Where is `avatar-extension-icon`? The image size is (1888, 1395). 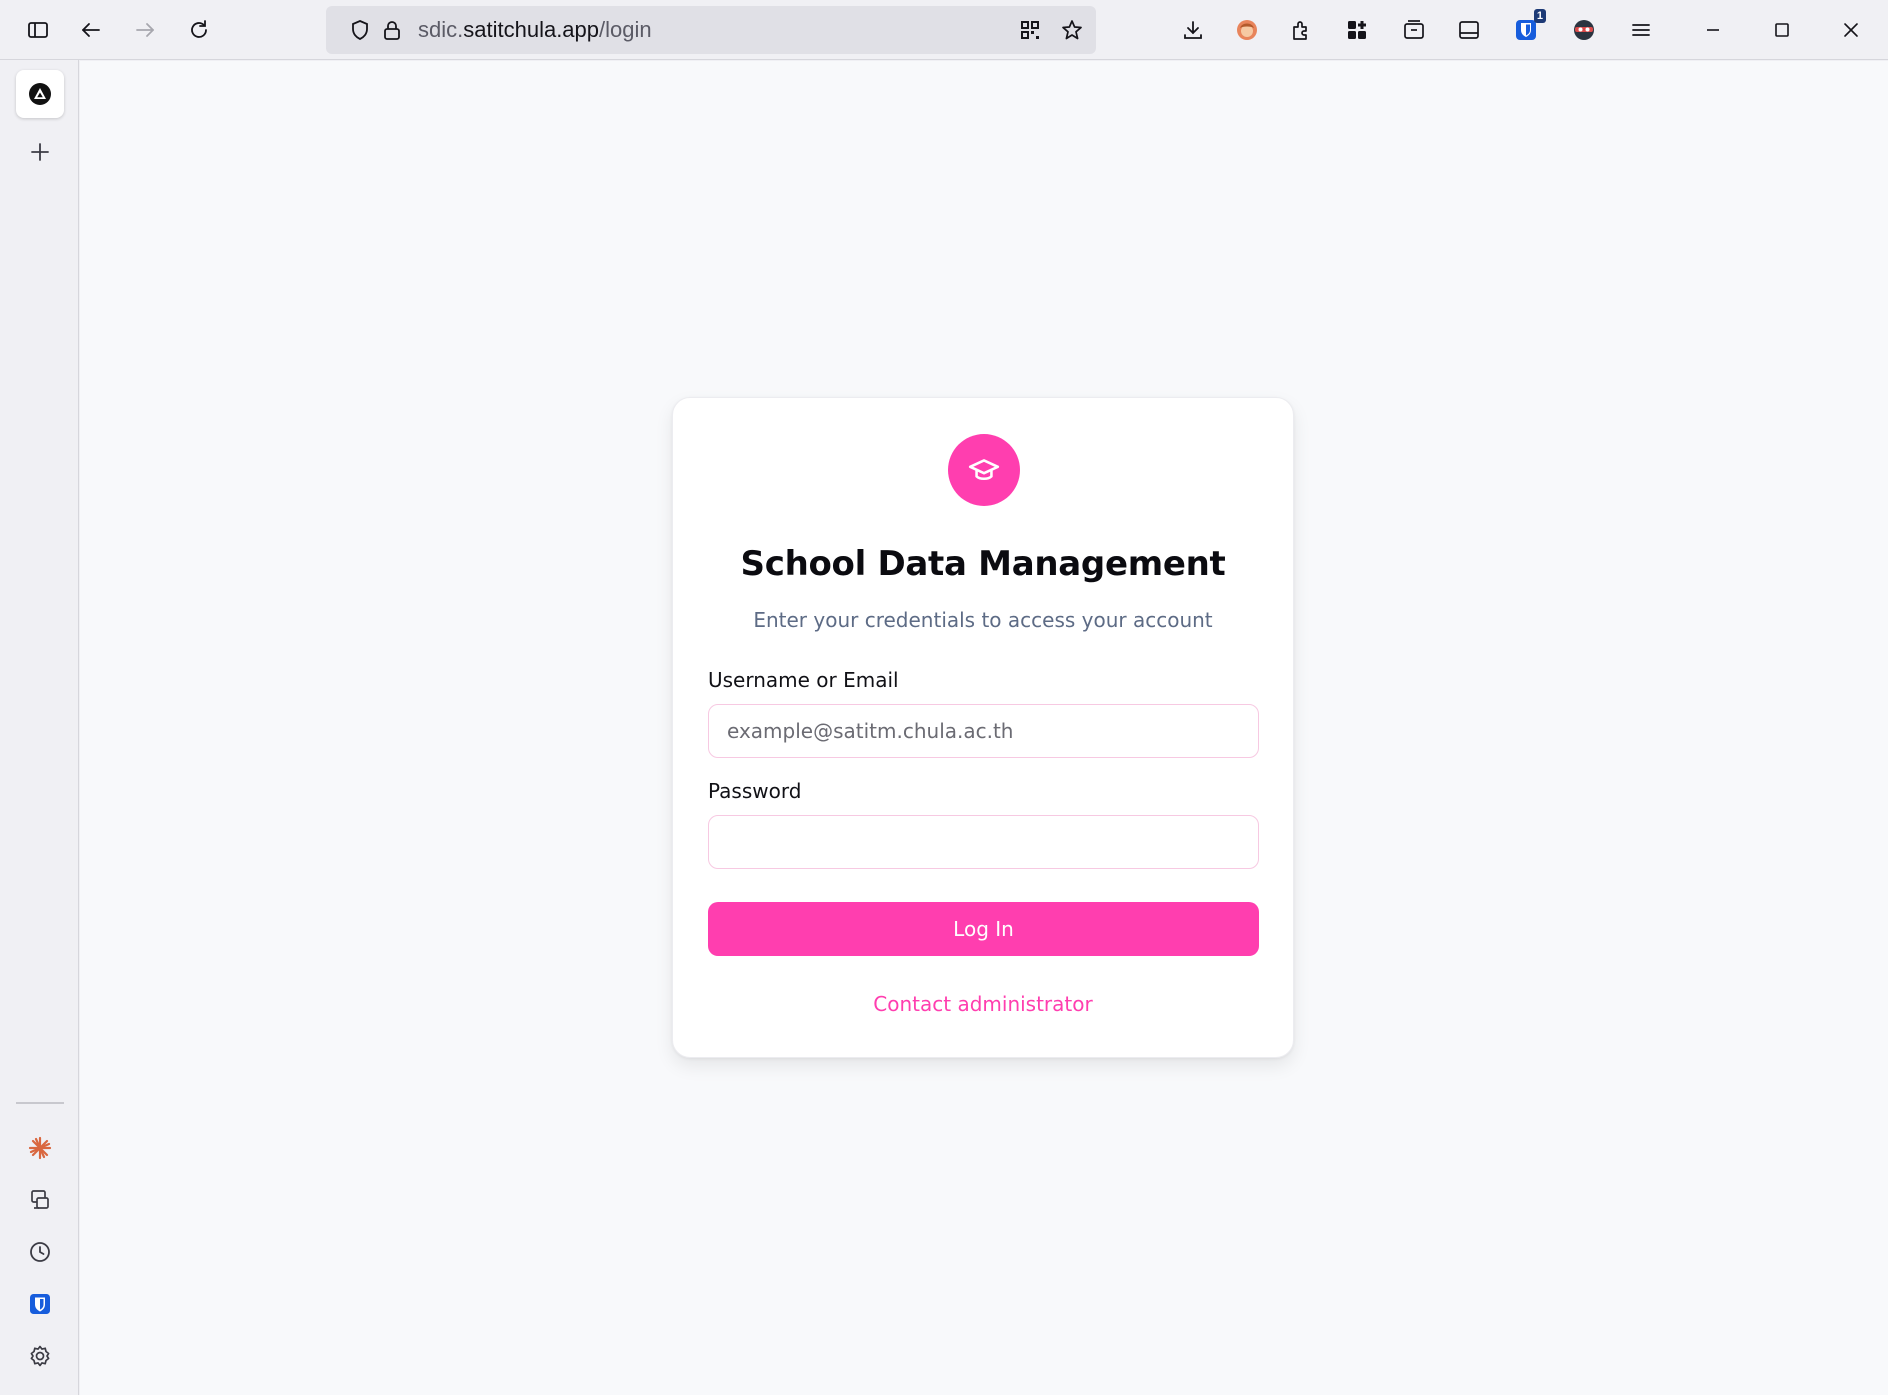 avatar-extension-icon is located at coordinates (1247, 30).